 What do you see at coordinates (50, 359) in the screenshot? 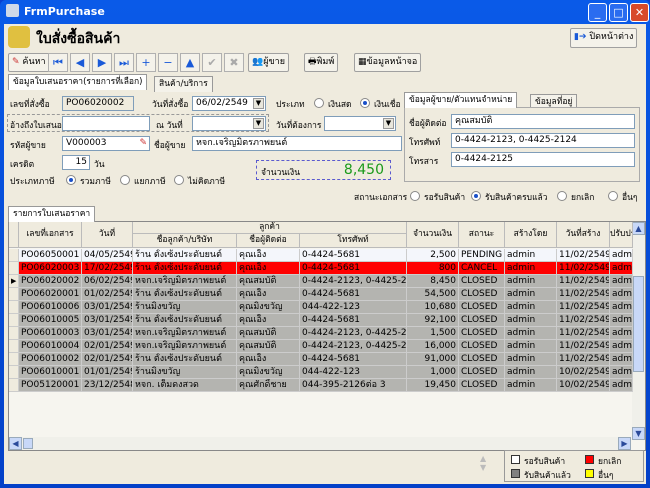
I see `table-cell: PO06010002` at bounding box center [50, 359].